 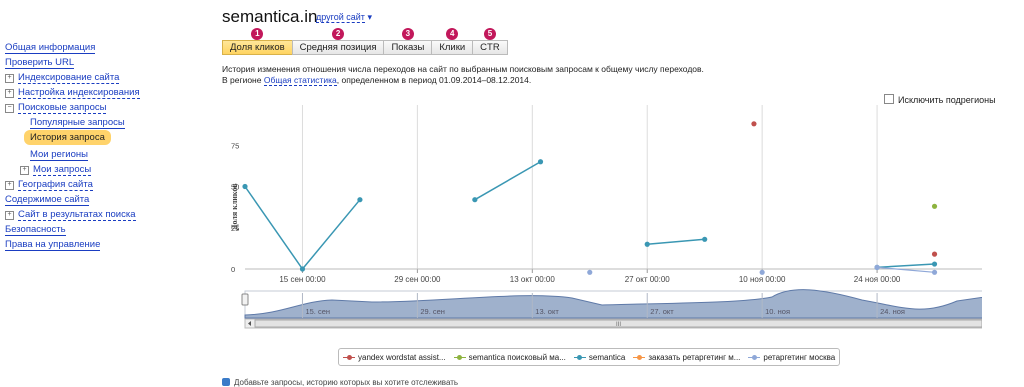 What do you see at coordinates (62, 170) in the screenshot?
I see `sidebar-item-label: Мои запросы` at bounding box center [62, 170].